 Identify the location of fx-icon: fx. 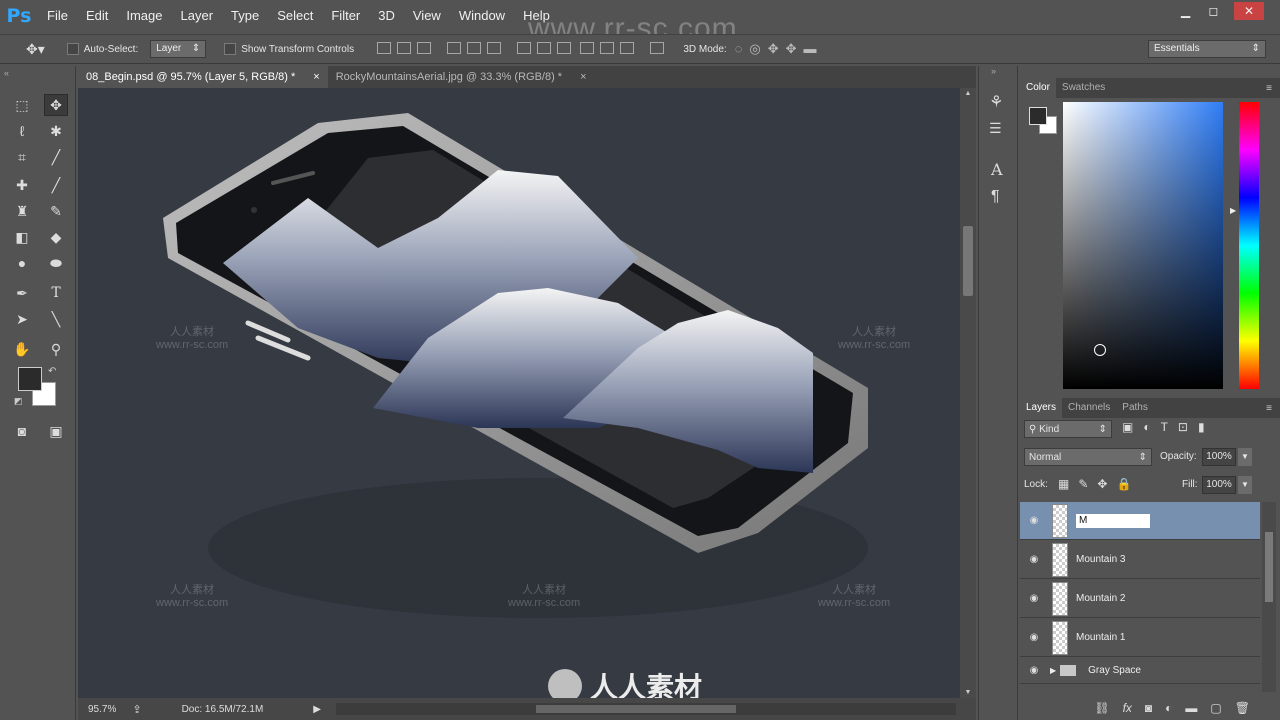
(1127, 708).